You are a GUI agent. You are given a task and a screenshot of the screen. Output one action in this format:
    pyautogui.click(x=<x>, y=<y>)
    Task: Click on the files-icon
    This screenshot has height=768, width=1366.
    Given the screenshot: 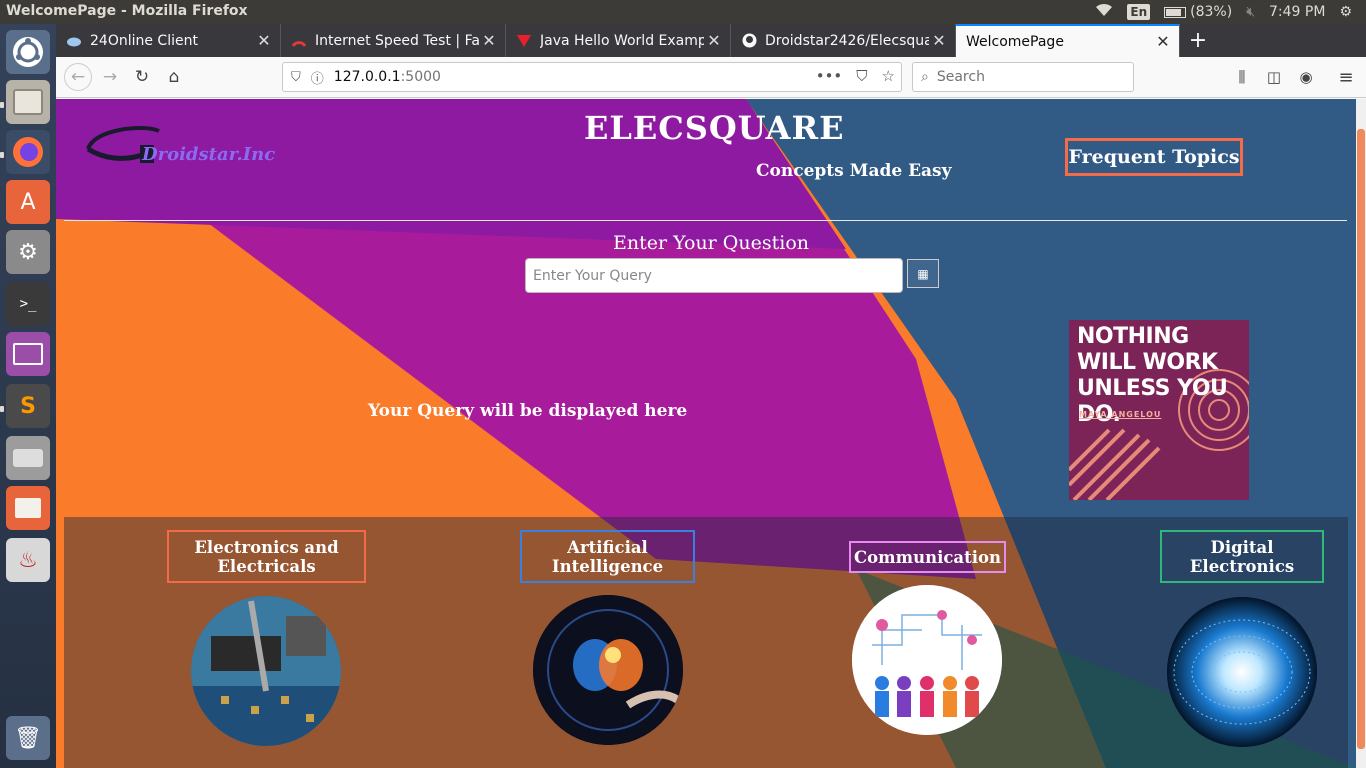 What is the action you would take?
    pyautogui.click(x=28, y=102)
    